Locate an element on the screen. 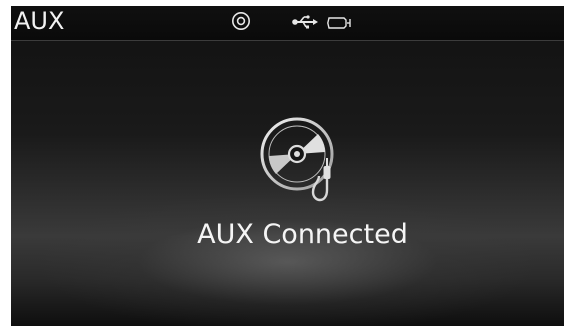 This screenshot has height=332, width=574. status-bar: AUX is located at coordinates (287, 23).